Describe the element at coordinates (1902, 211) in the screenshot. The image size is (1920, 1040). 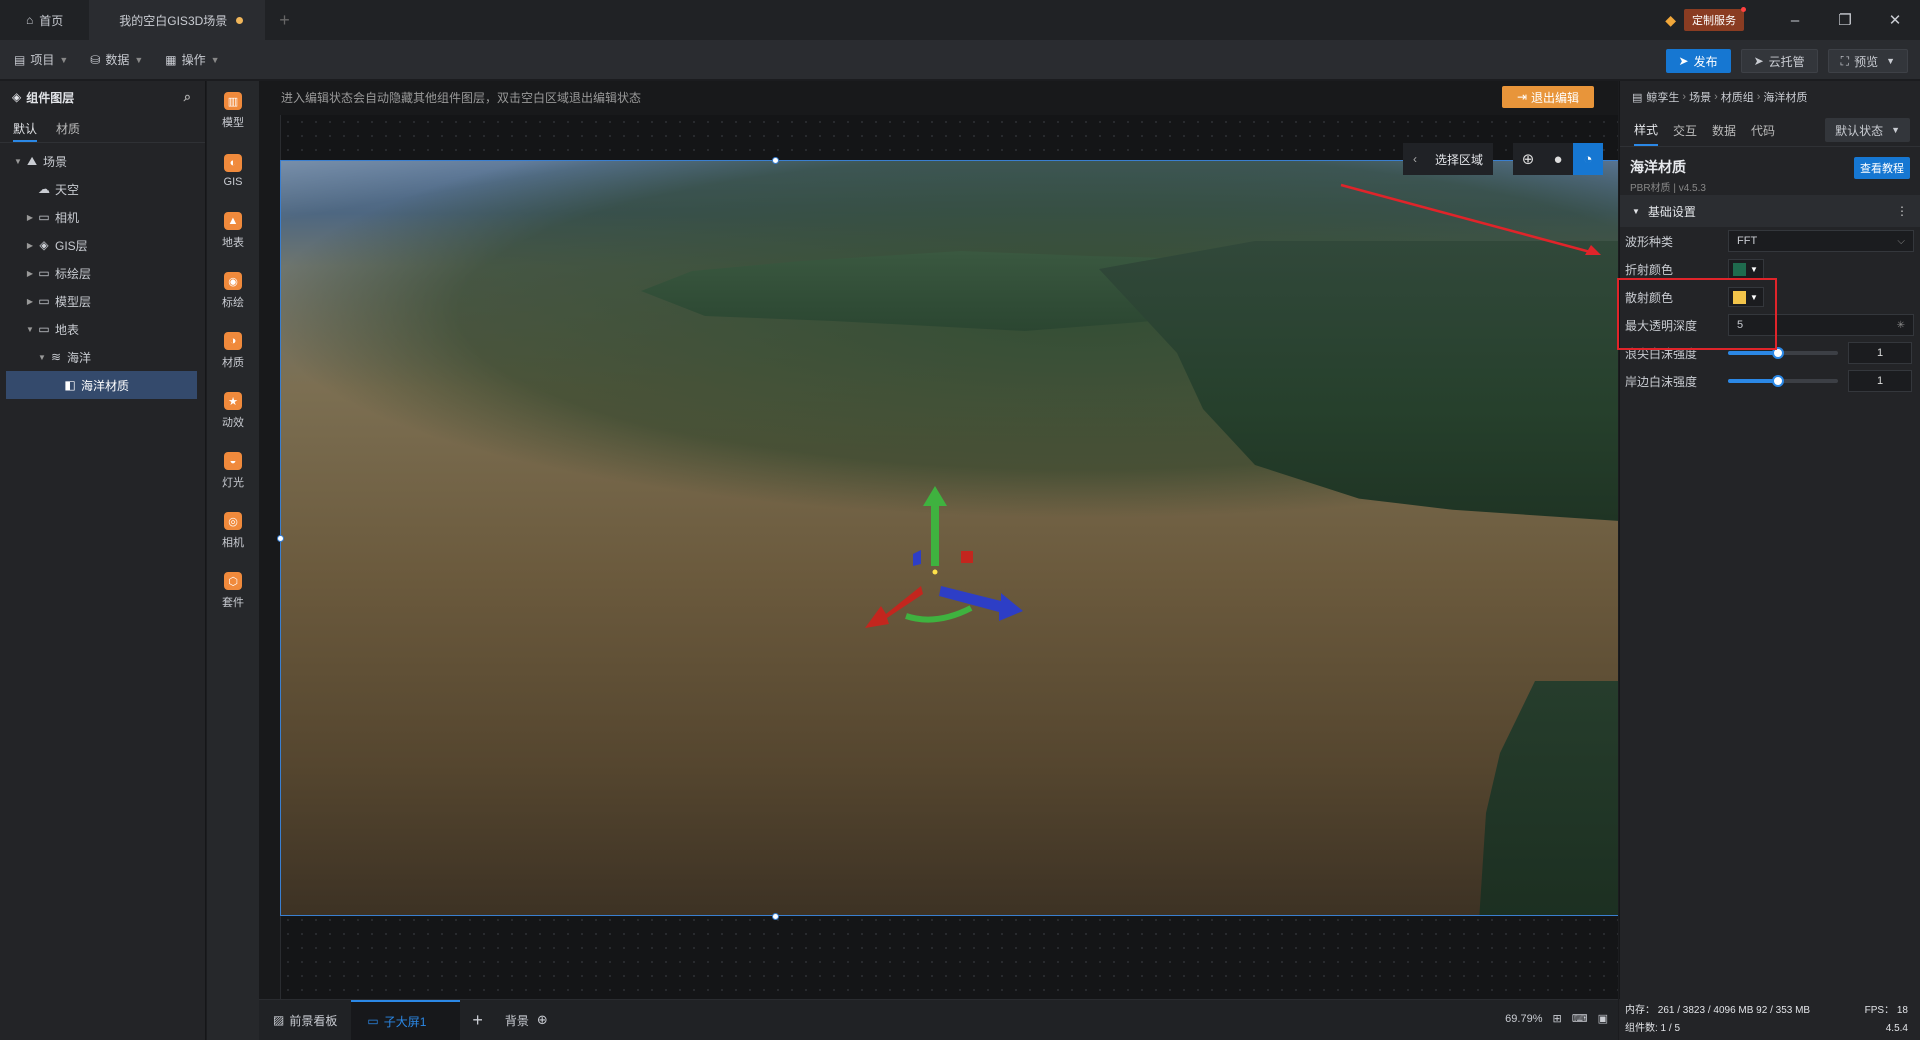
I see `more-icon: ⋮` at that location.